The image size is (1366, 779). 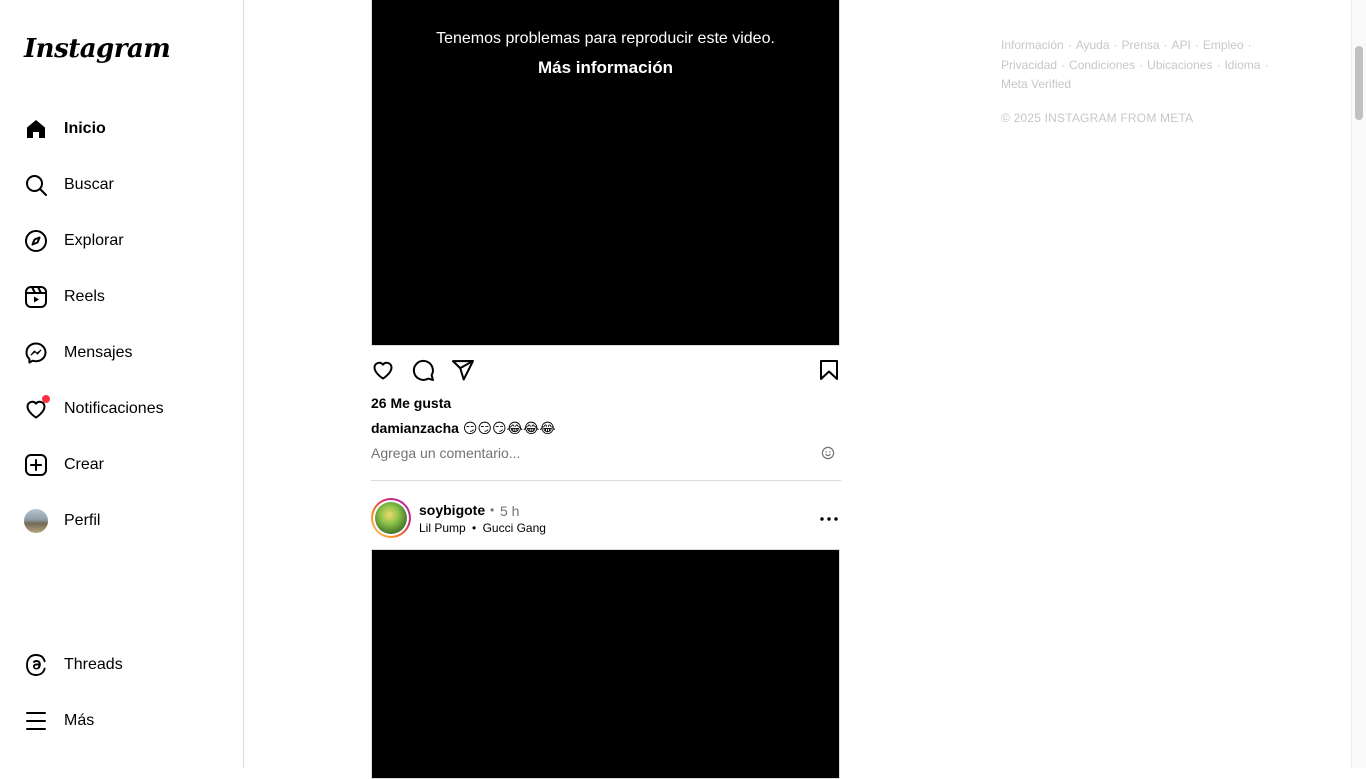 I want to click on notification-dot, so click(x=46, y=399).